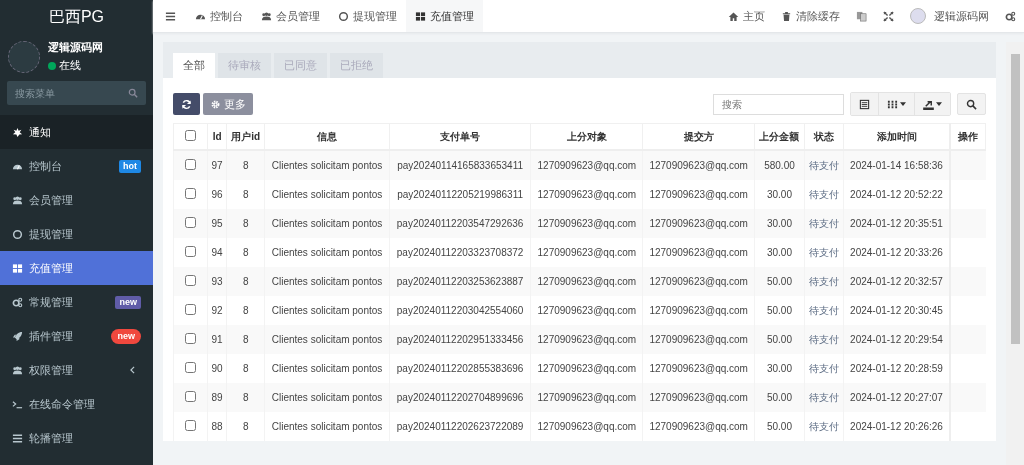  I want to click on table-cell: pay20240112202704899696, so click(460, 397).